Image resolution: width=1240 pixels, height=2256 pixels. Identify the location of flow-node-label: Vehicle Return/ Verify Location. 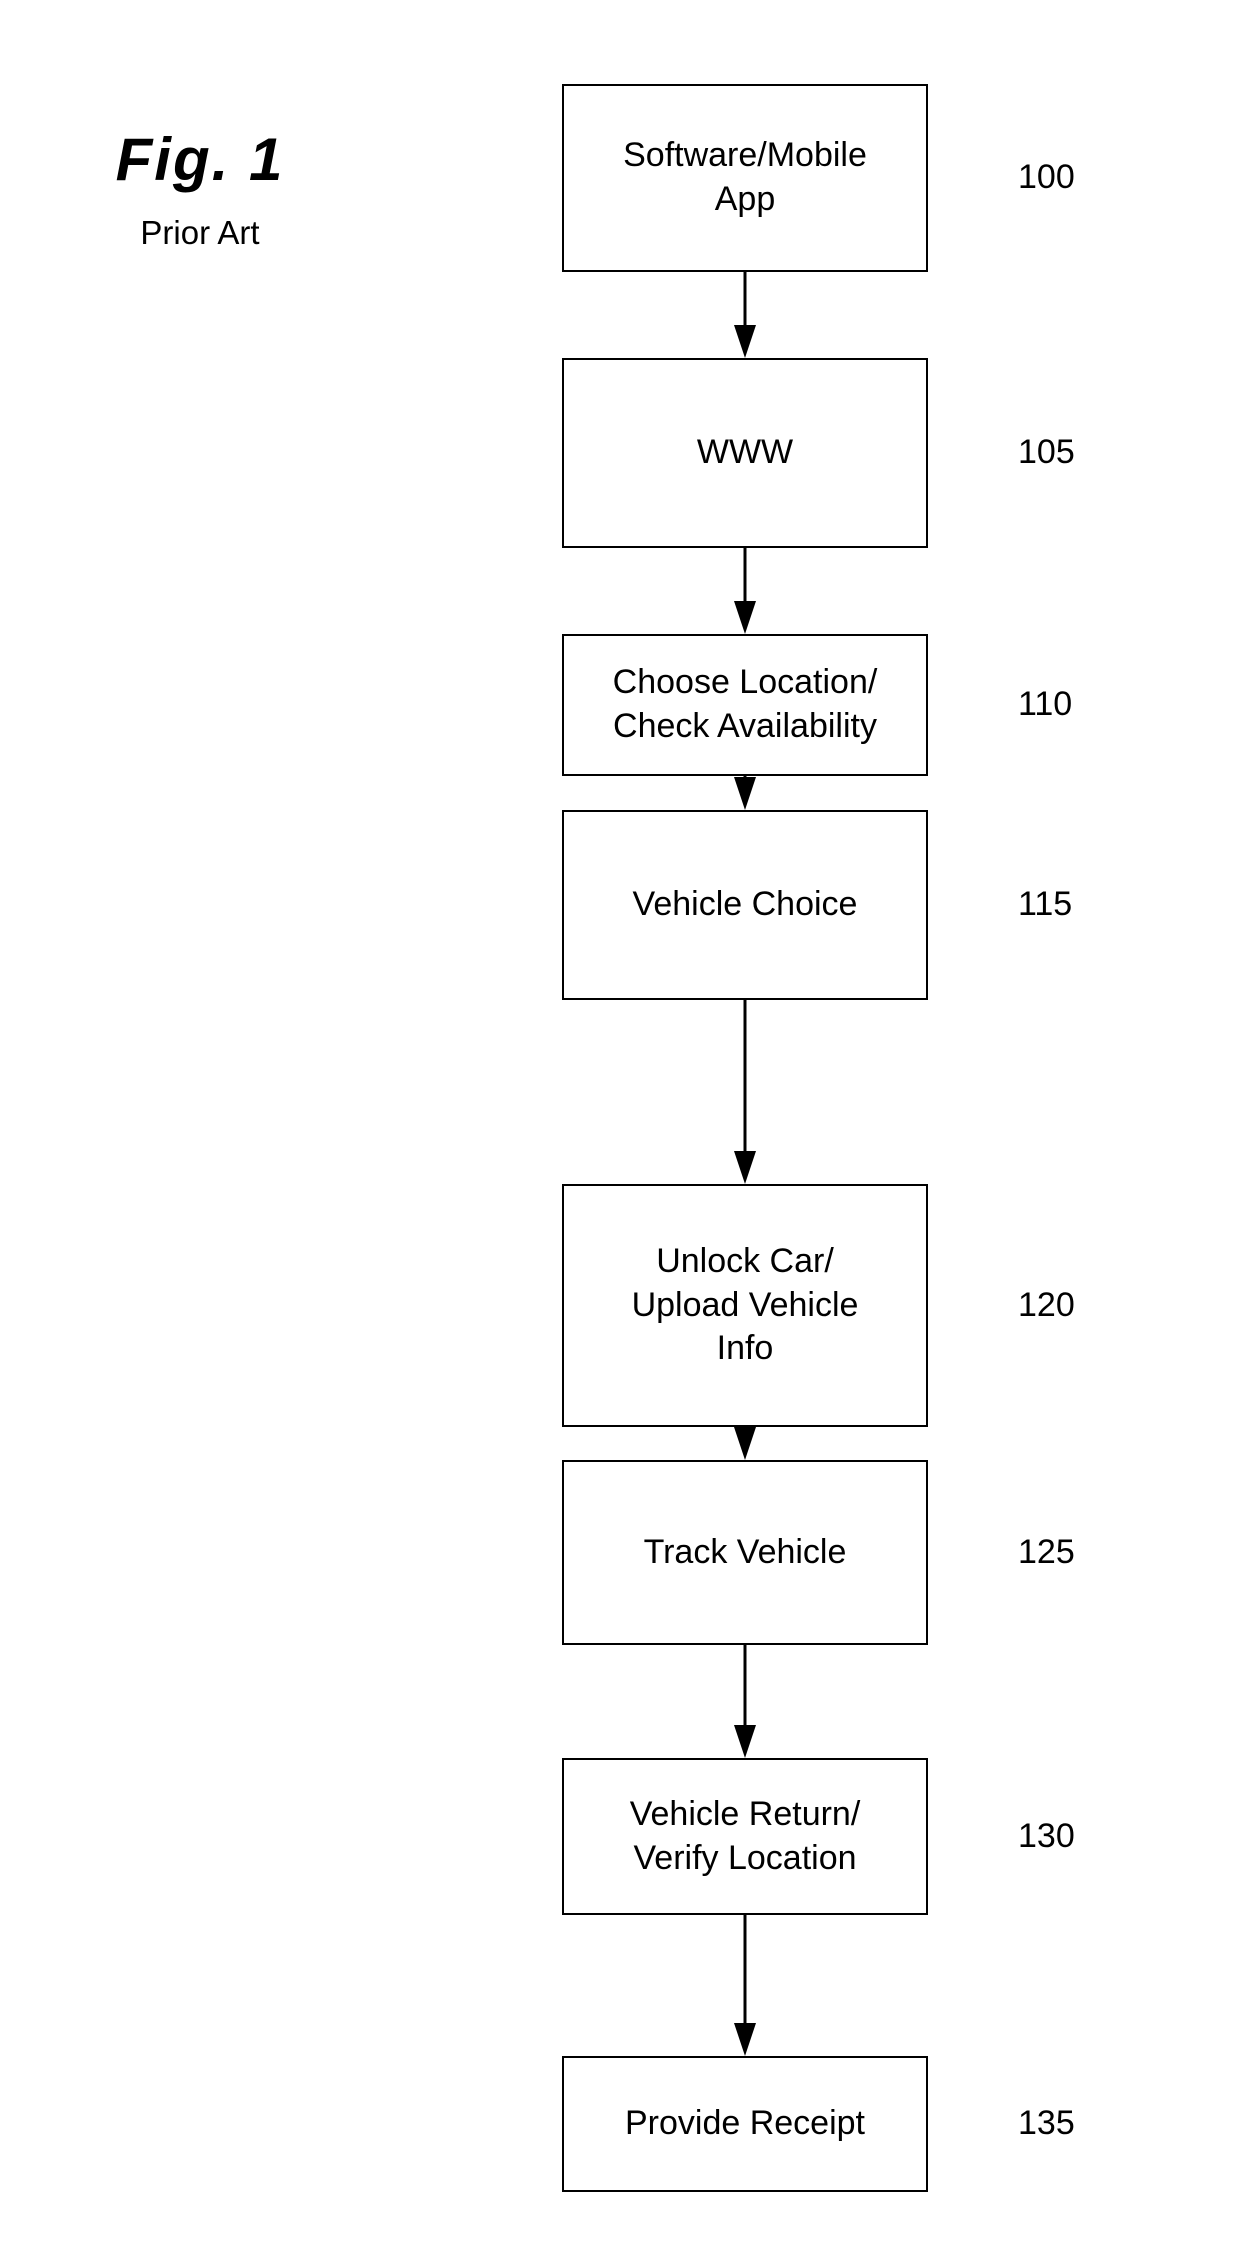
(745, 1835).